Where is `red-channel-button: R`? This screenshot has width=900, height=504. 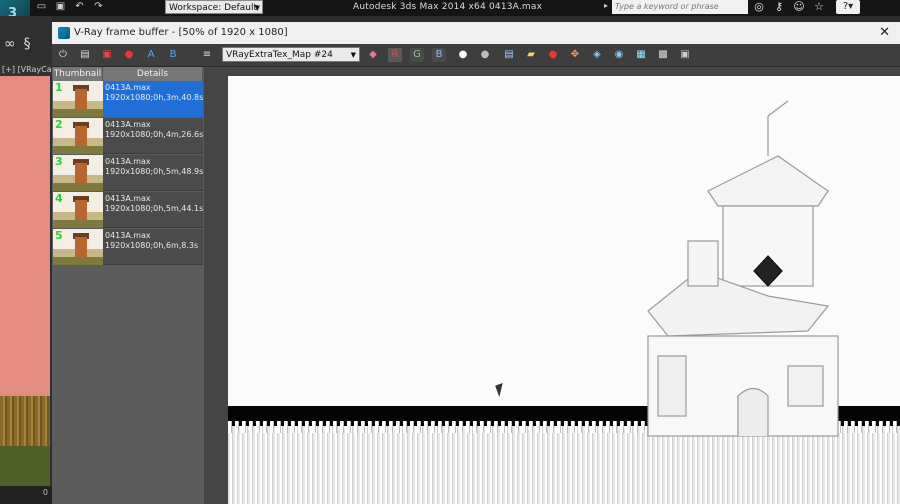
red-channel-button: R is located at coordinates (395, 55).